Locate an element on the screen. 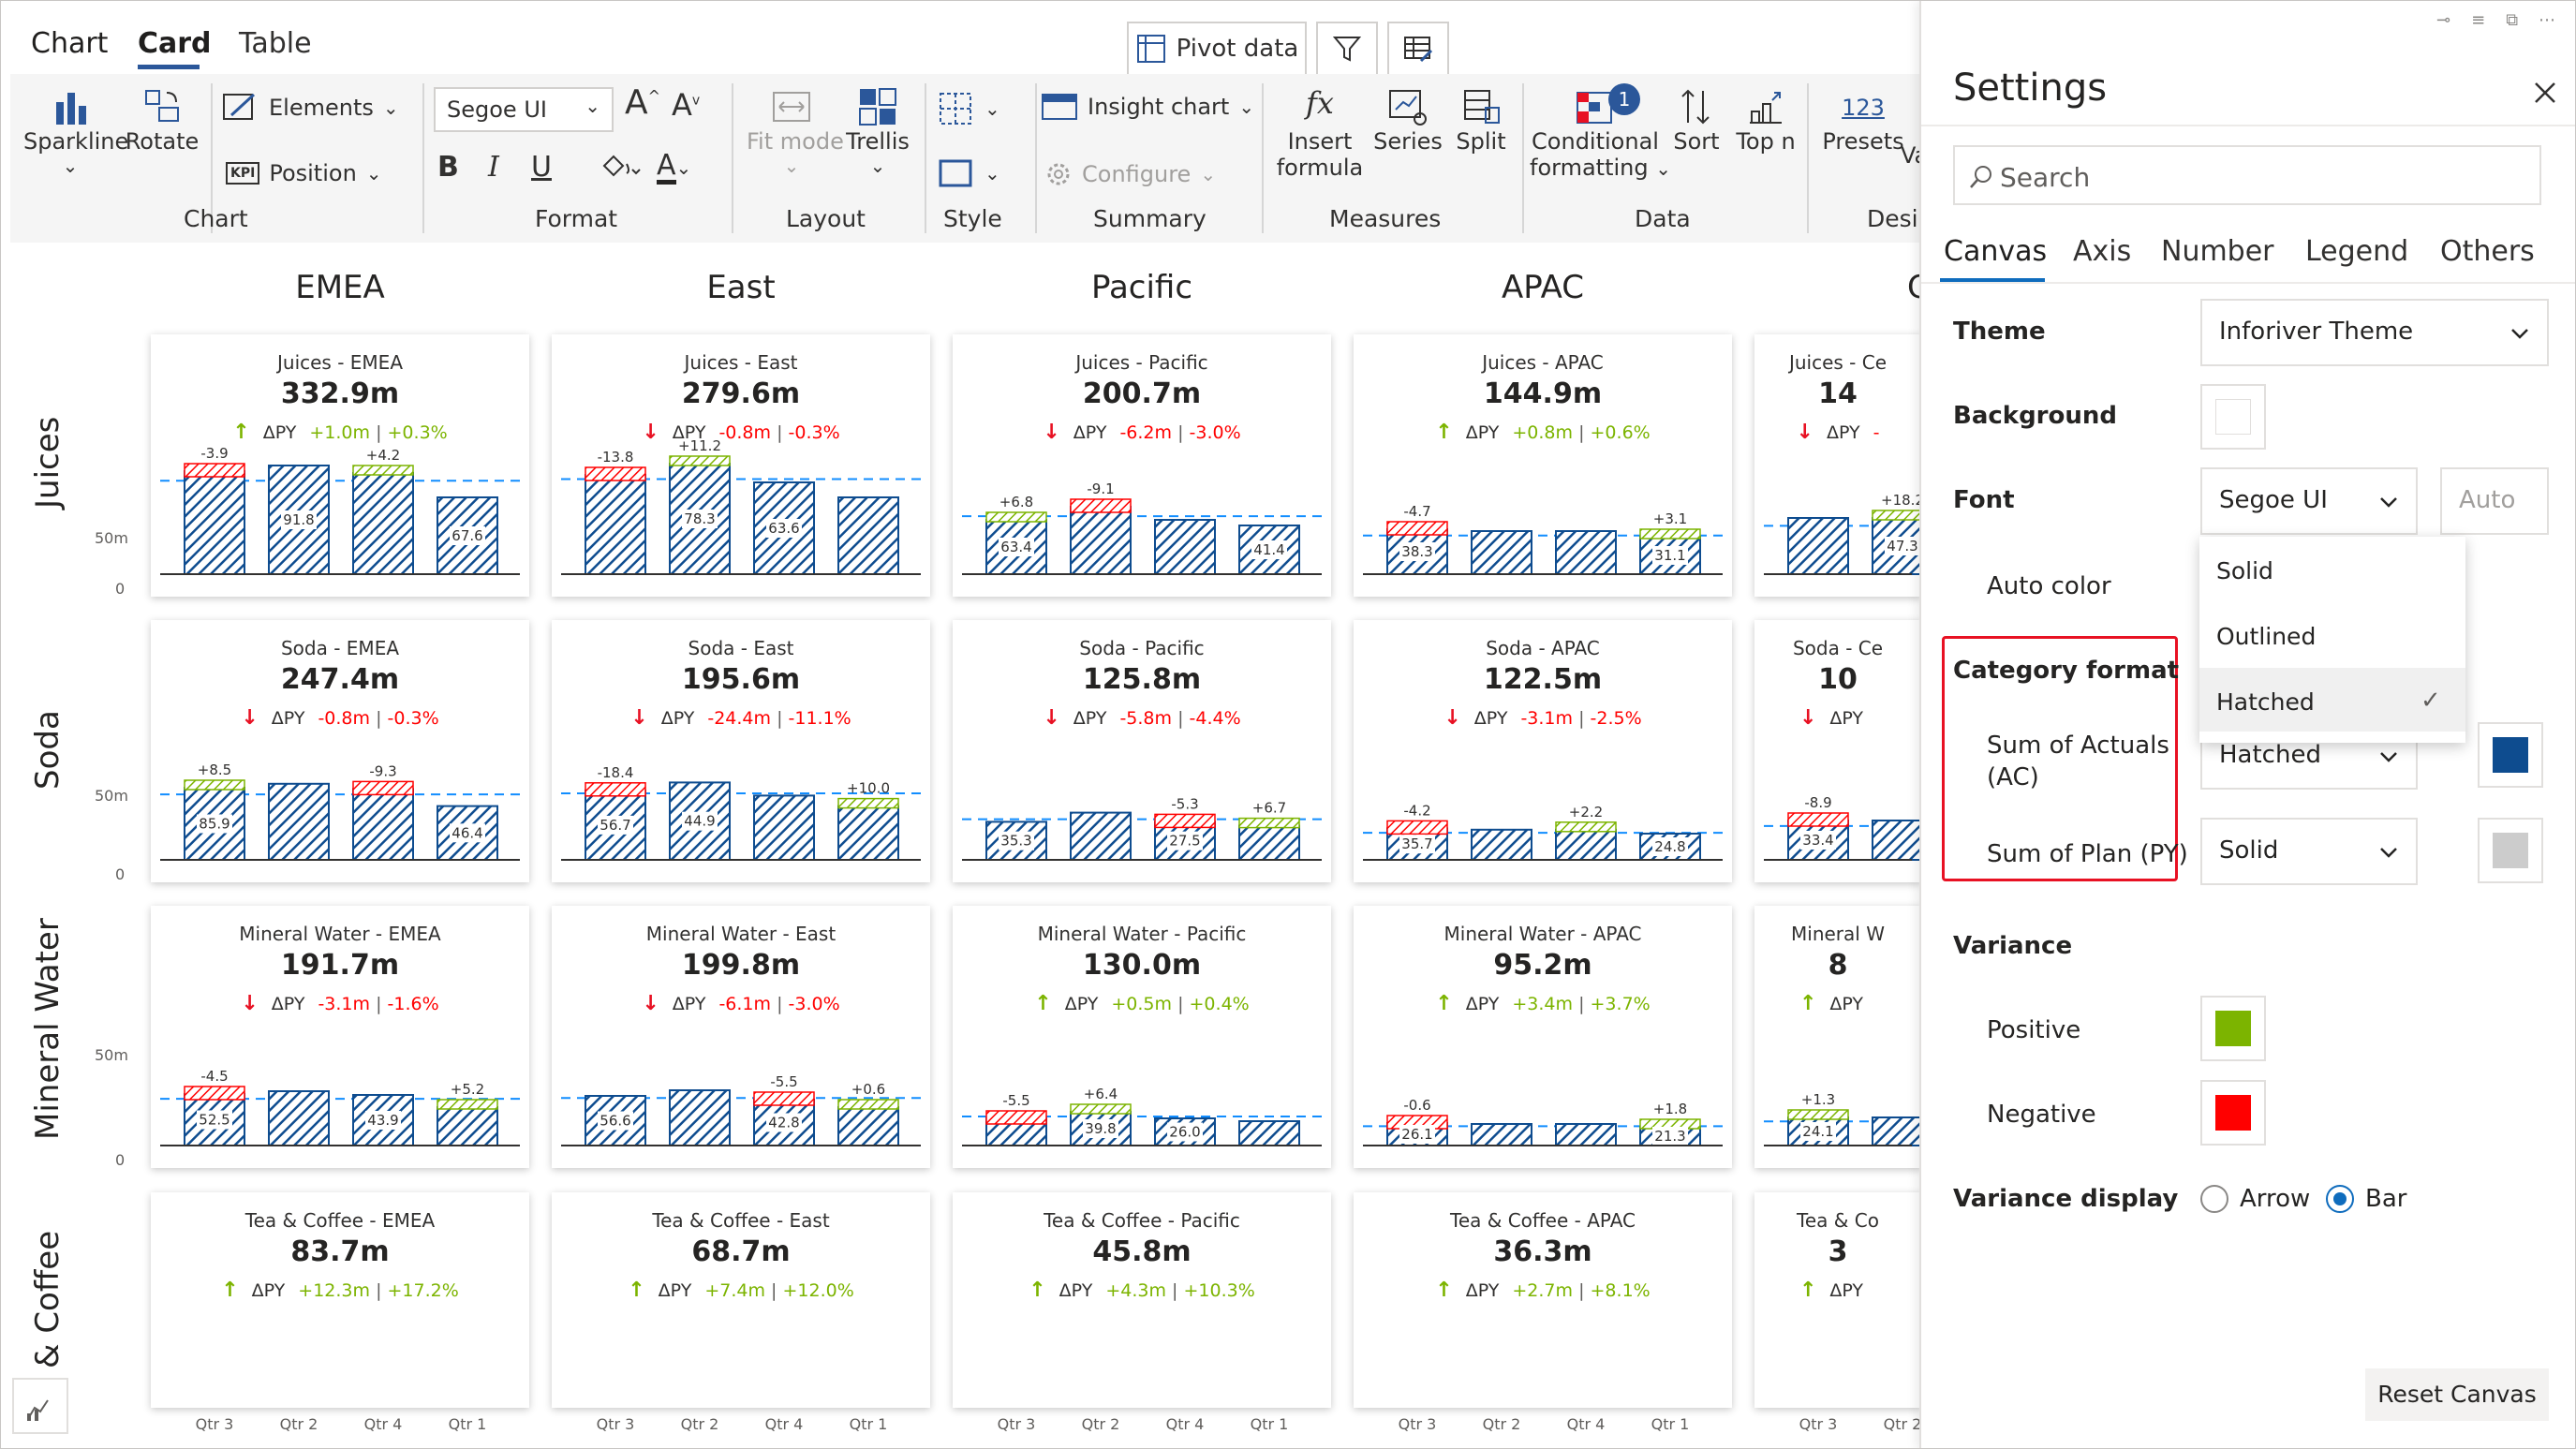  close-button is located at coordinates (2545, 93).